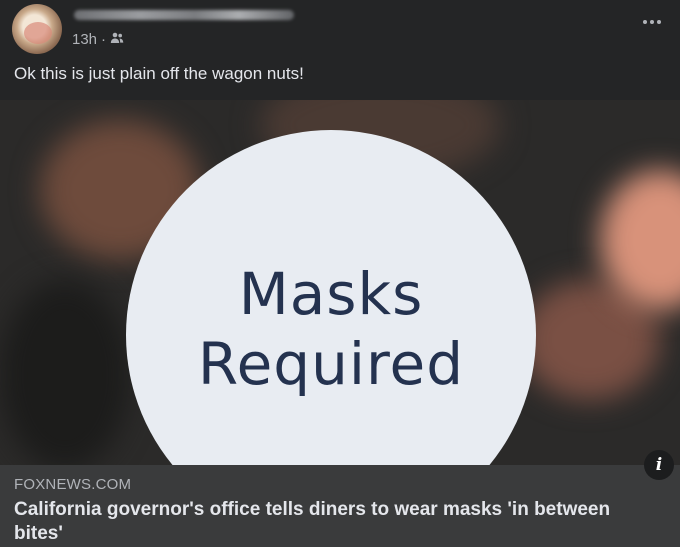  What do you see at coordinates (84, 39) in the screenshot?
I see `post-timestamp: 13h` at bounding box center [84, 39].